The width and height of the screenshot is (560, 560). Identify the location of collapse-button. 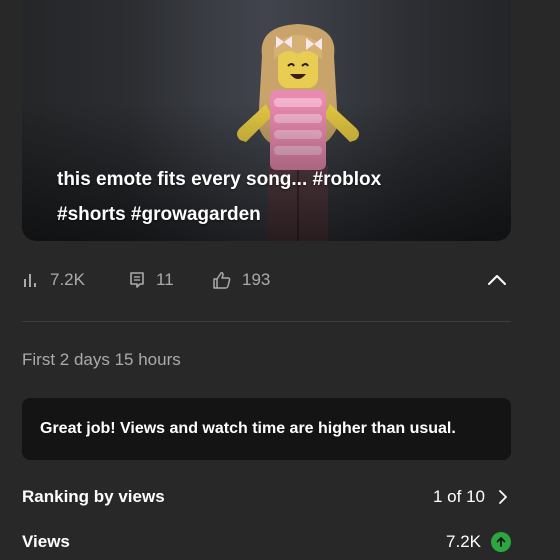
(497, 280).